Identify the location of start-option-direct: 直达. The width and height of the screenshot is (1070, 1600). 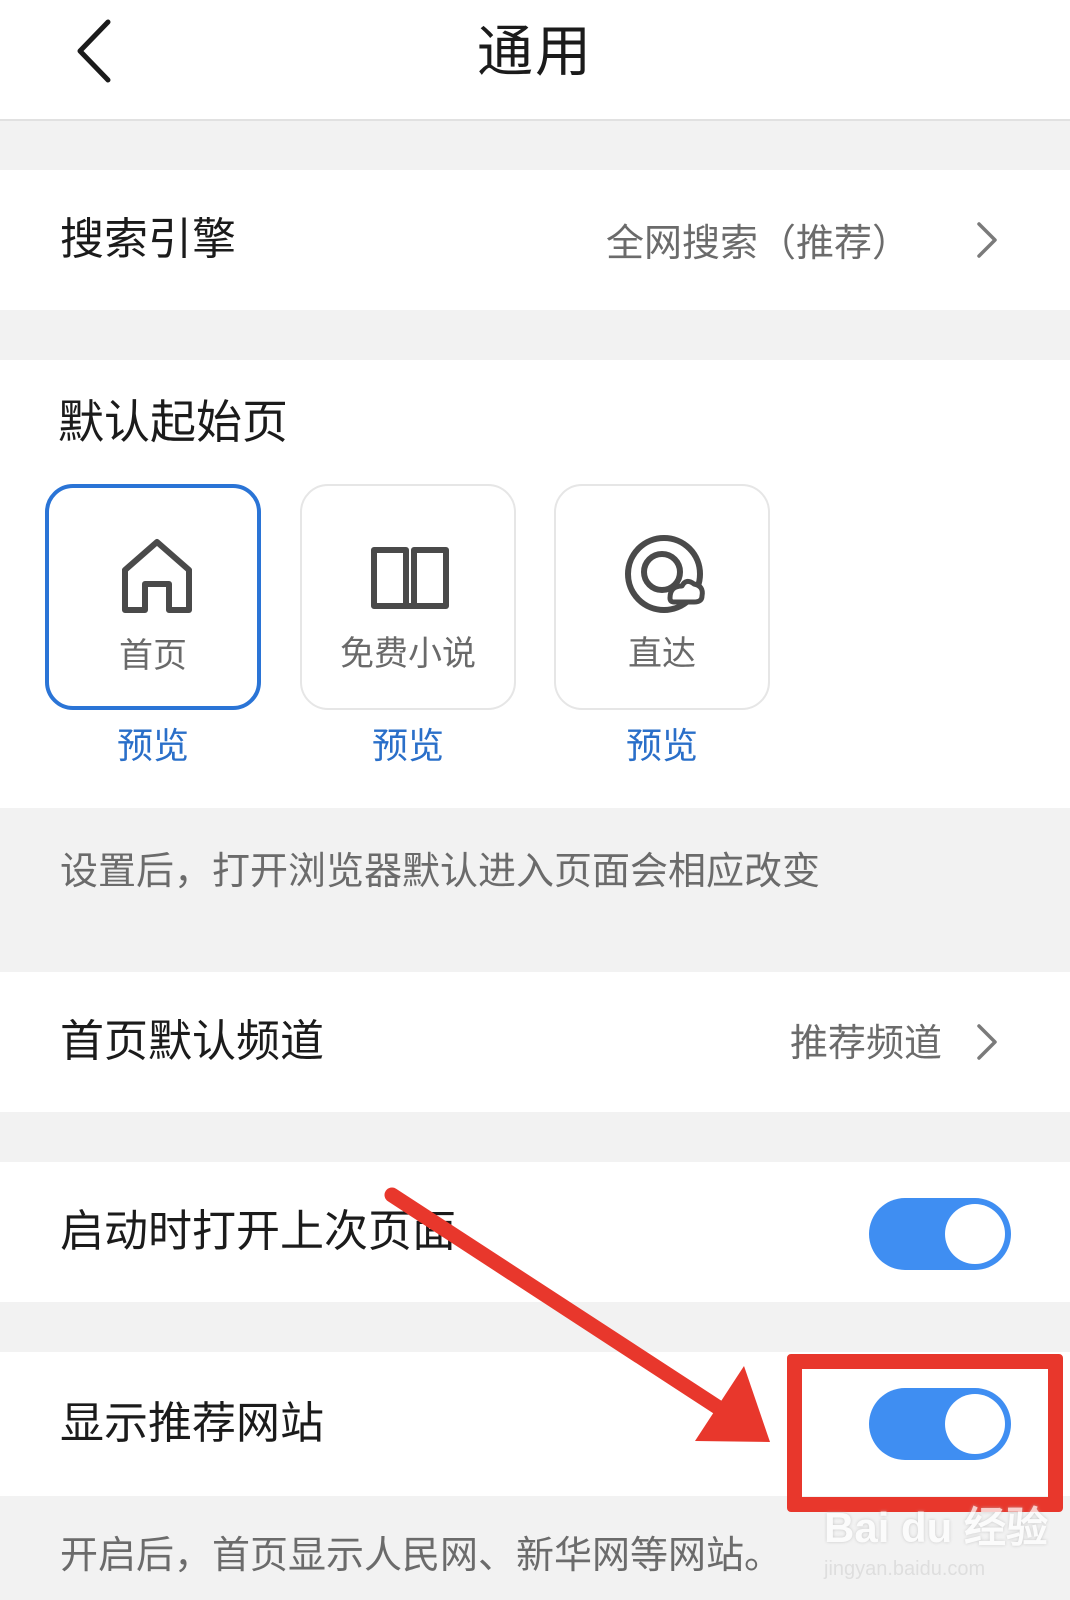
(662, 597).